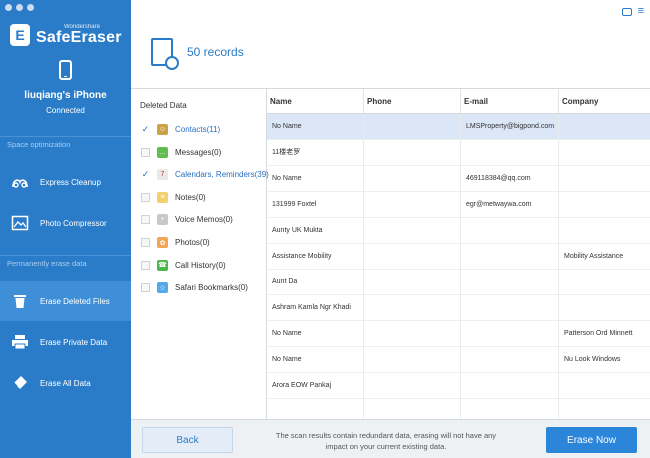 The width and height of the screenshot is (650, 458). What do you see at coordinates (181, 152) in the screenshot?
I see `category-item: … Messages(0)` at bounding box center [181, 152].